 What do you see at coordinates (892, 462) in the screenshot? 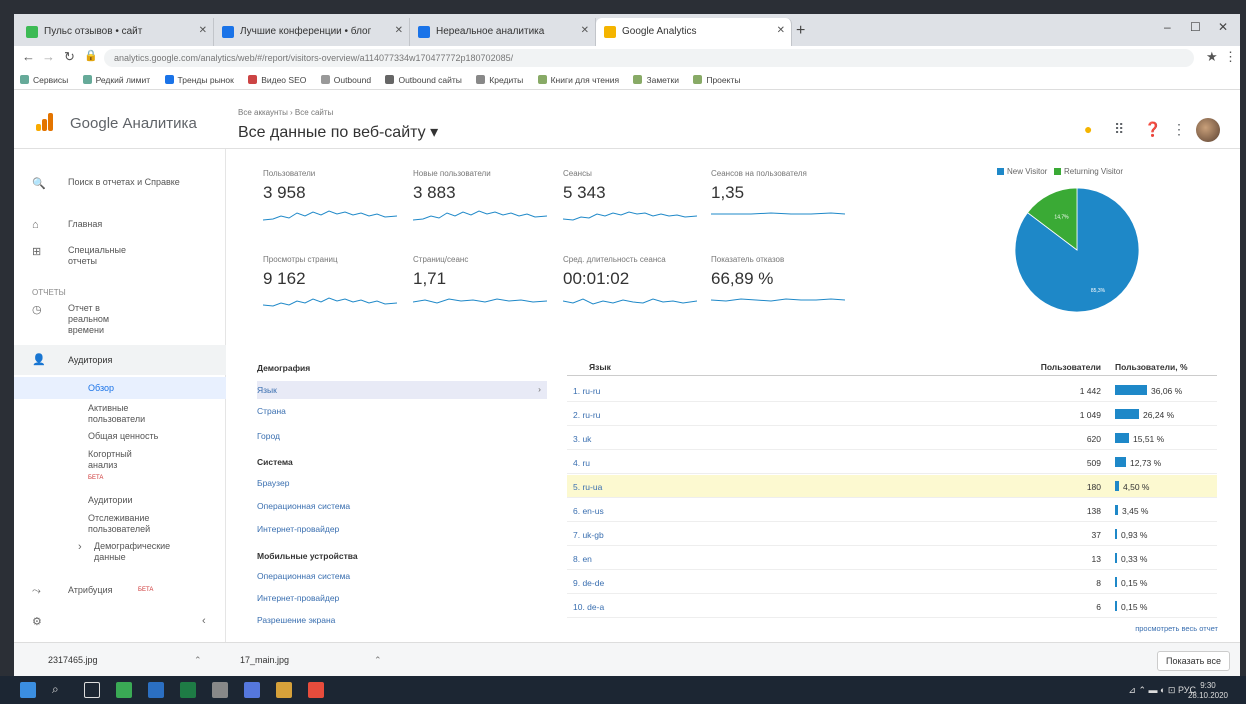
I see `table-row: 4. ru 509 12,73 %` at bounding box center [892, 462].